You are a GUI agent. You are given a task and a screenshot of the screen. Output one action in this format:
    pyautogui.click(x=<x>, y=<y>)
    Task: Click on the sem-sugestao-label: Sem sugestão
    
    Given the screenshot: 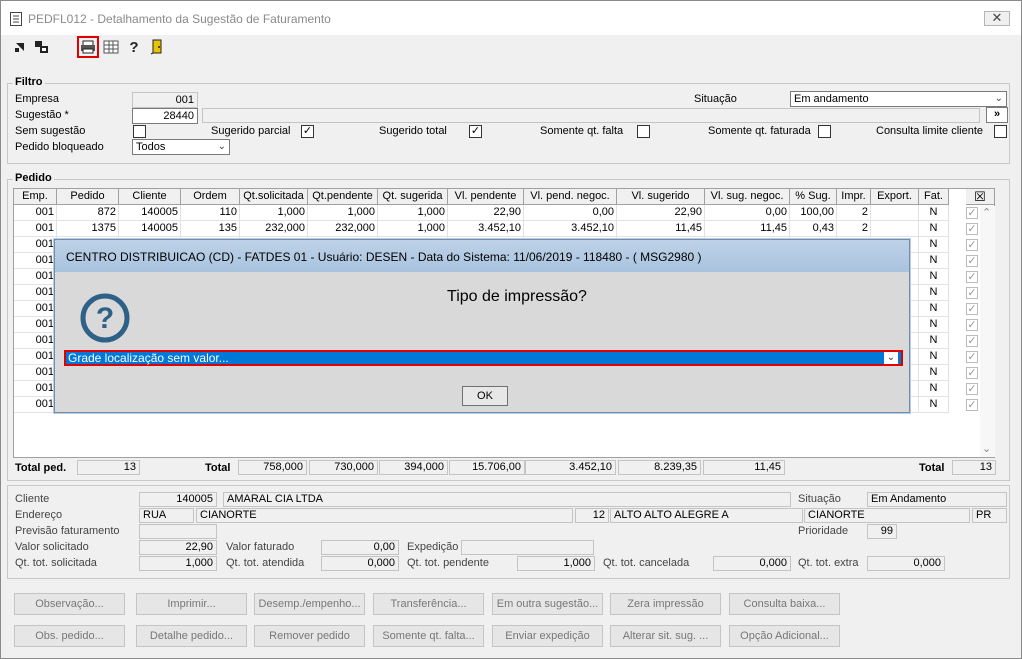 What is the action you would take?
    pyautogui.click(x=50, y=131)
    